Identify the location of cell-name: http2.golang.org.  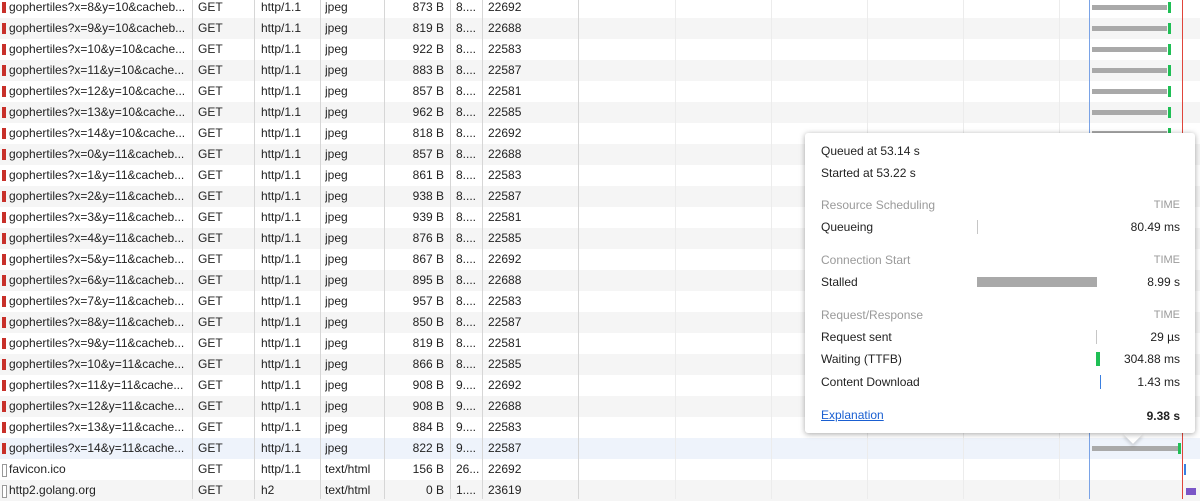
(52, 490).